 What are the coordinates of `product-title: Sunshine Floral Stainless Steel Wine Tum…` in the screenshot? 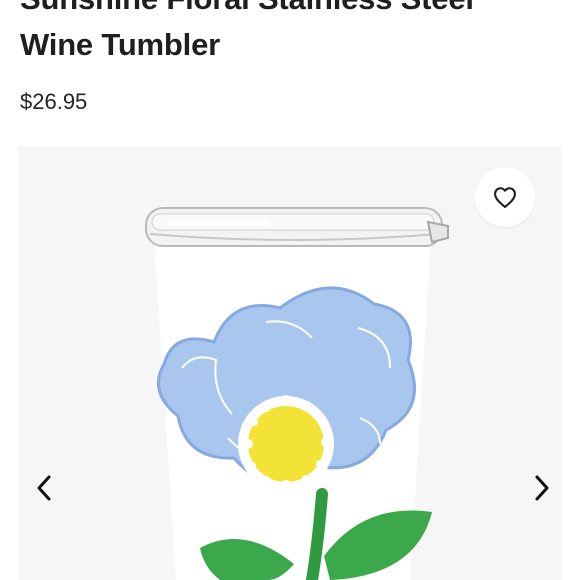 It's located at (292, 34).